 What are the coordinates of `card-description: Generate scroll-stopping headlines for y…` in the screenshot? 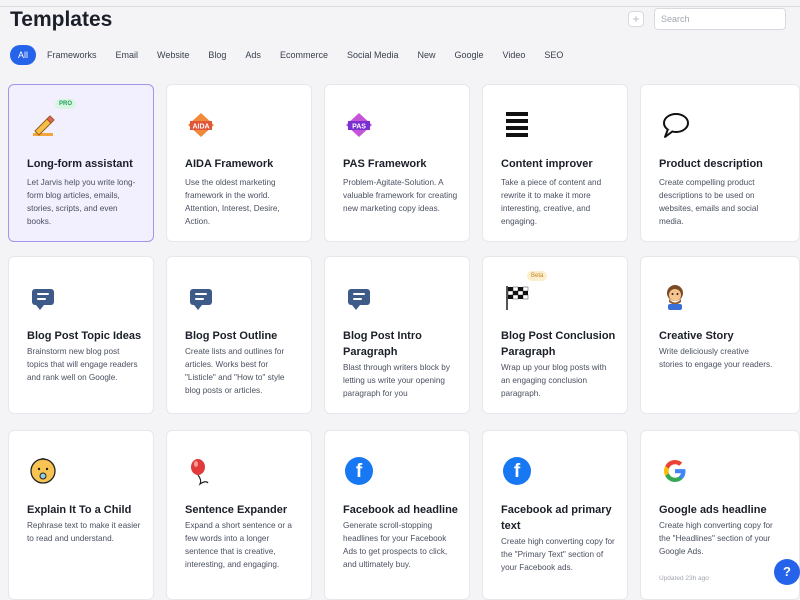 It's located at (395, 545).